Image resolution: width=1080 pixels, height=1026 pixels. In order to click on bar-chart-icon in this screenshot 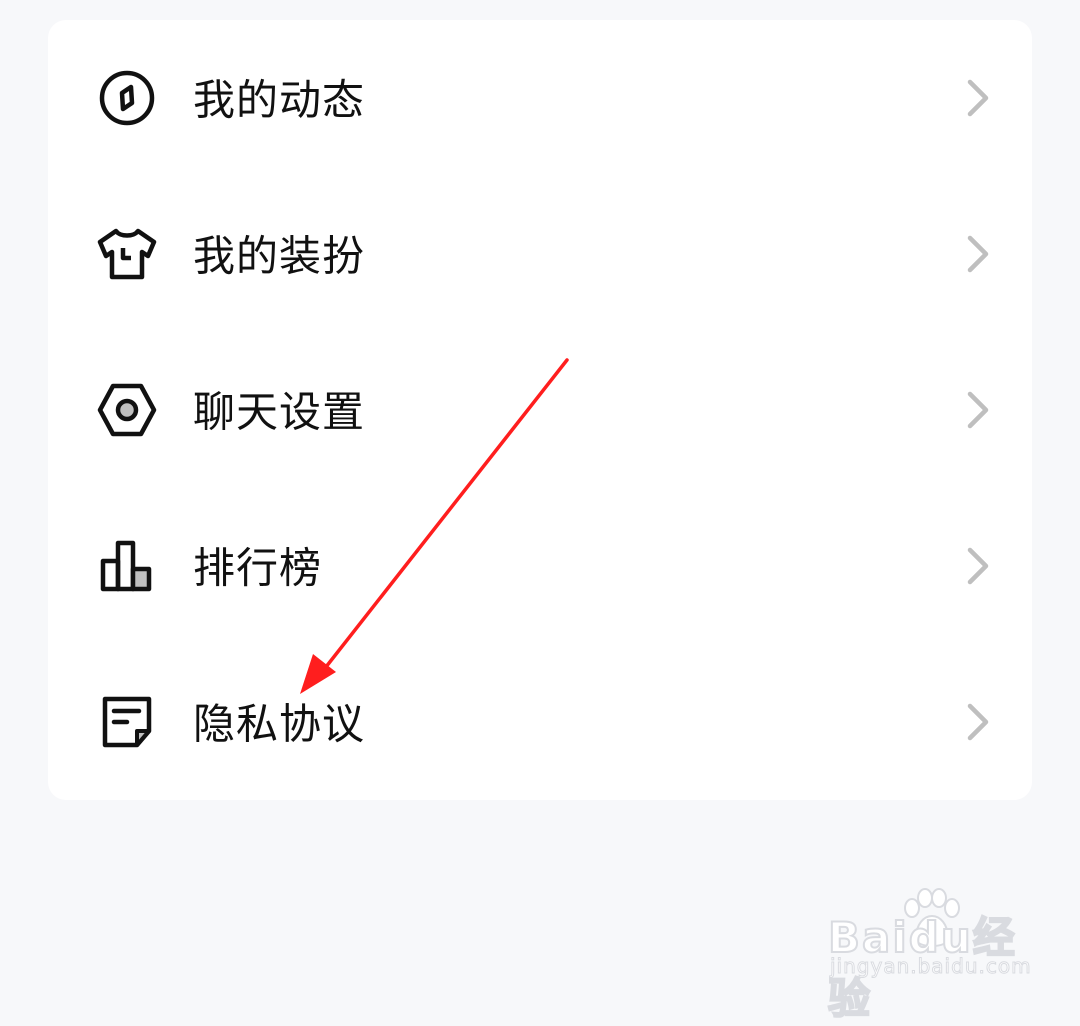, I will do `click(127, 566)`.